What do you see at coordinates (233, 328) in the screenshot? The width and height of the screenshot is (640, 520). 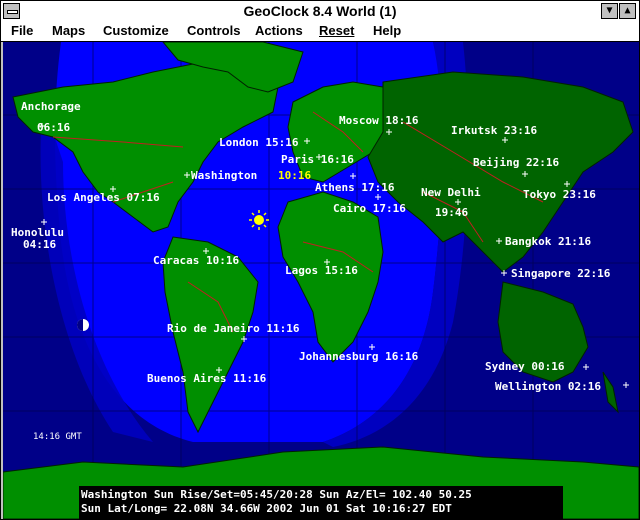 I see `city-label-rio-de-janeiro: Rio de Janeiro 11:16` at bounding box center [233, 328].